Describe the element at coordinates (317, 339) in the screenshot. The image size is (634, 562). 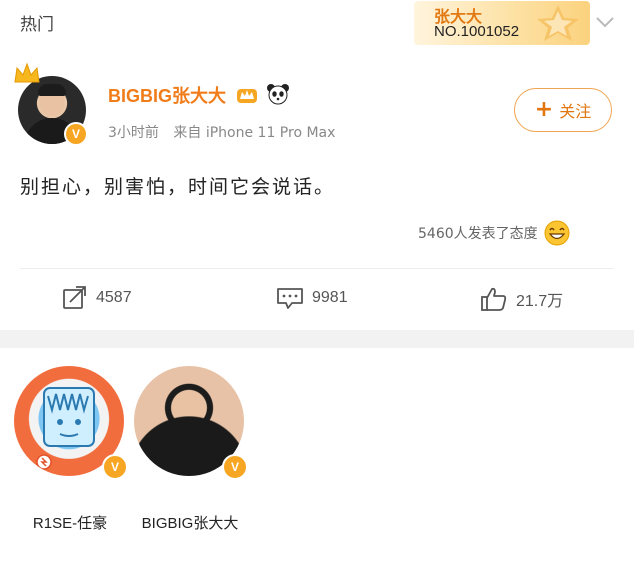
I see `section-separator` at that location.